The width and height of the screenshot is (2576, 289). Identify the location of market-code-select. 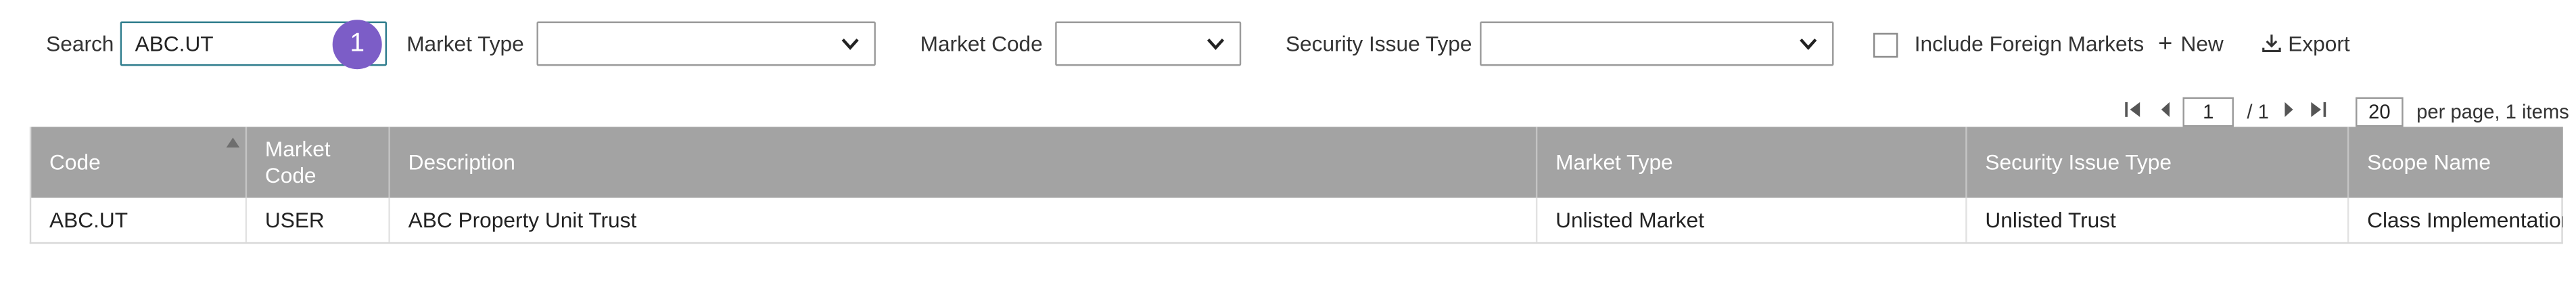
(1148, 43).